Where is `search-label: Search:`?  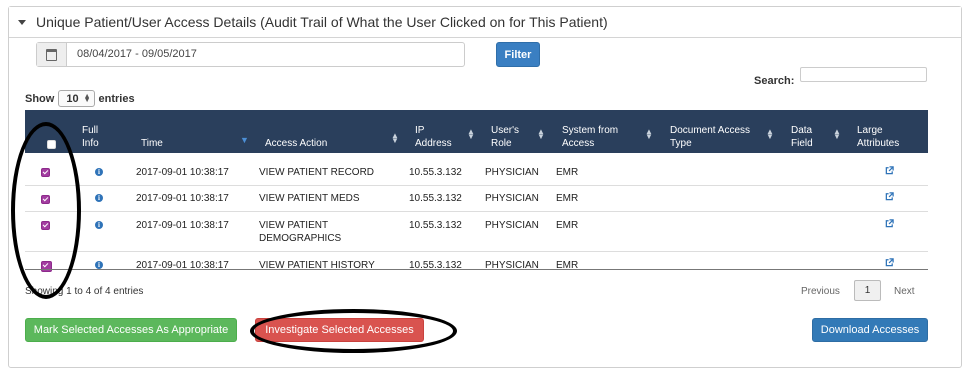 search-label: Search: is located at coordinates (774, 81).